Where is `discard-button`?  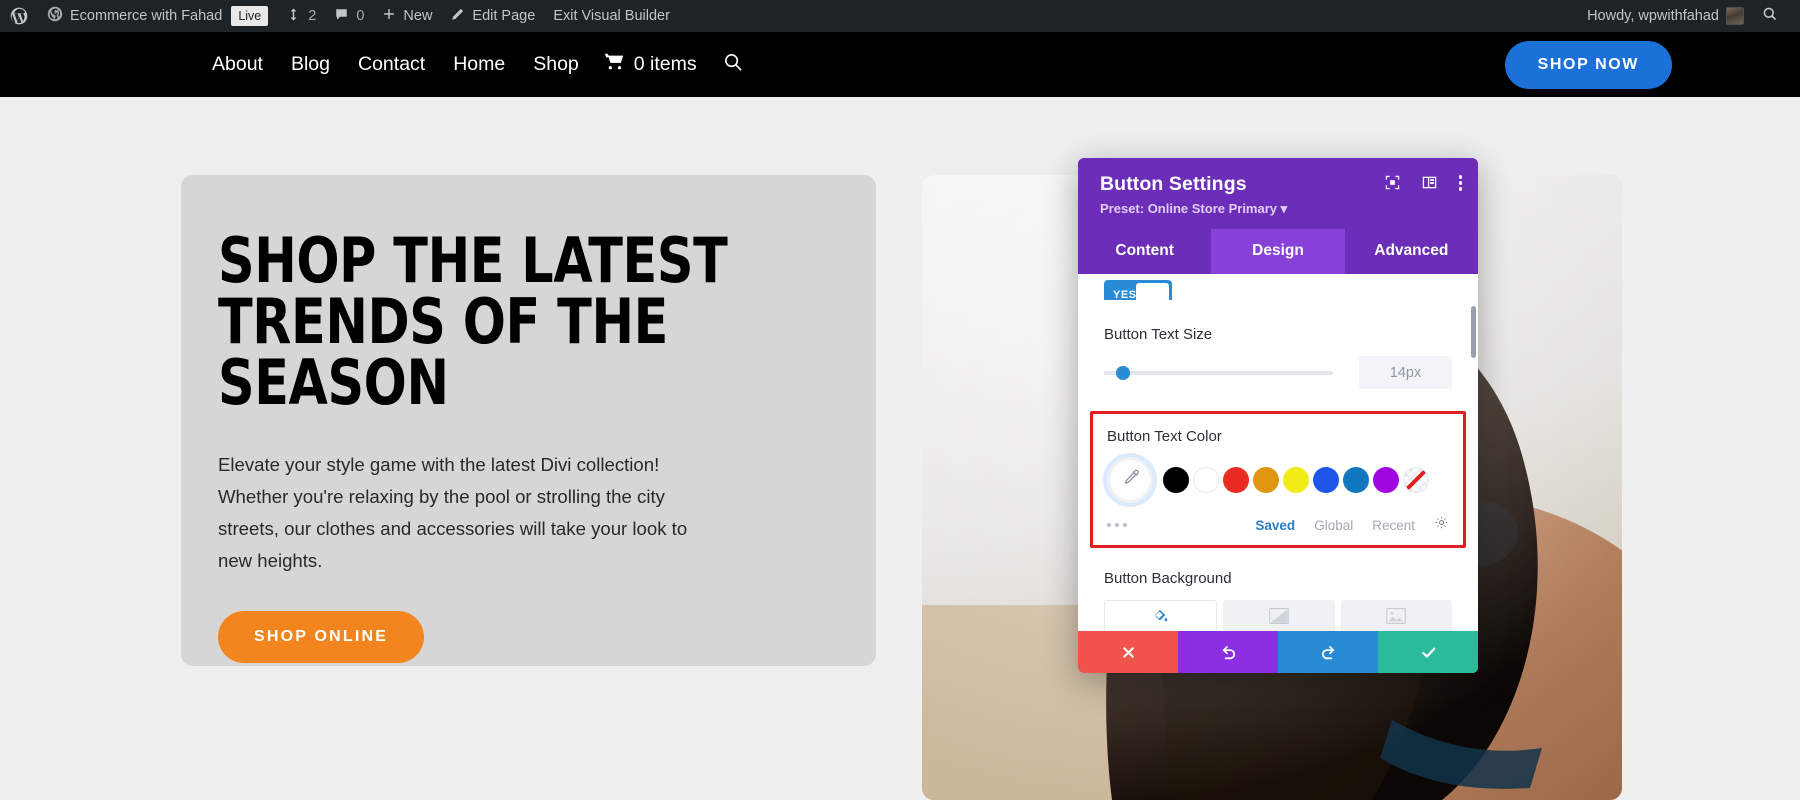
discard-button is located at coordinates (1128, 652).